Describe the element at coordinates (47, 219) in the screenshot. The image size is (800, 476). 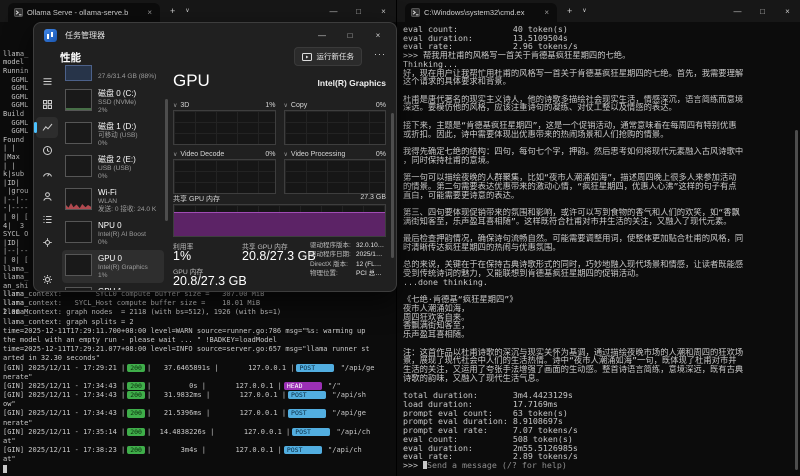
I see `details-icon` at that location.